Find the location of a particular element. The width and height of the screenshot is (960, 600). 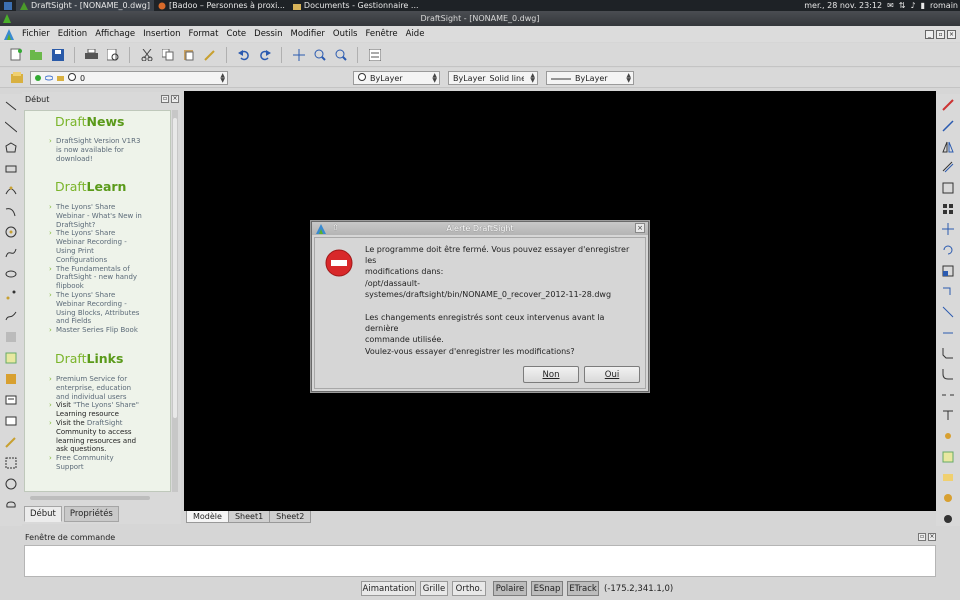

circle-tool-icon is located at coordinates (11, 231).